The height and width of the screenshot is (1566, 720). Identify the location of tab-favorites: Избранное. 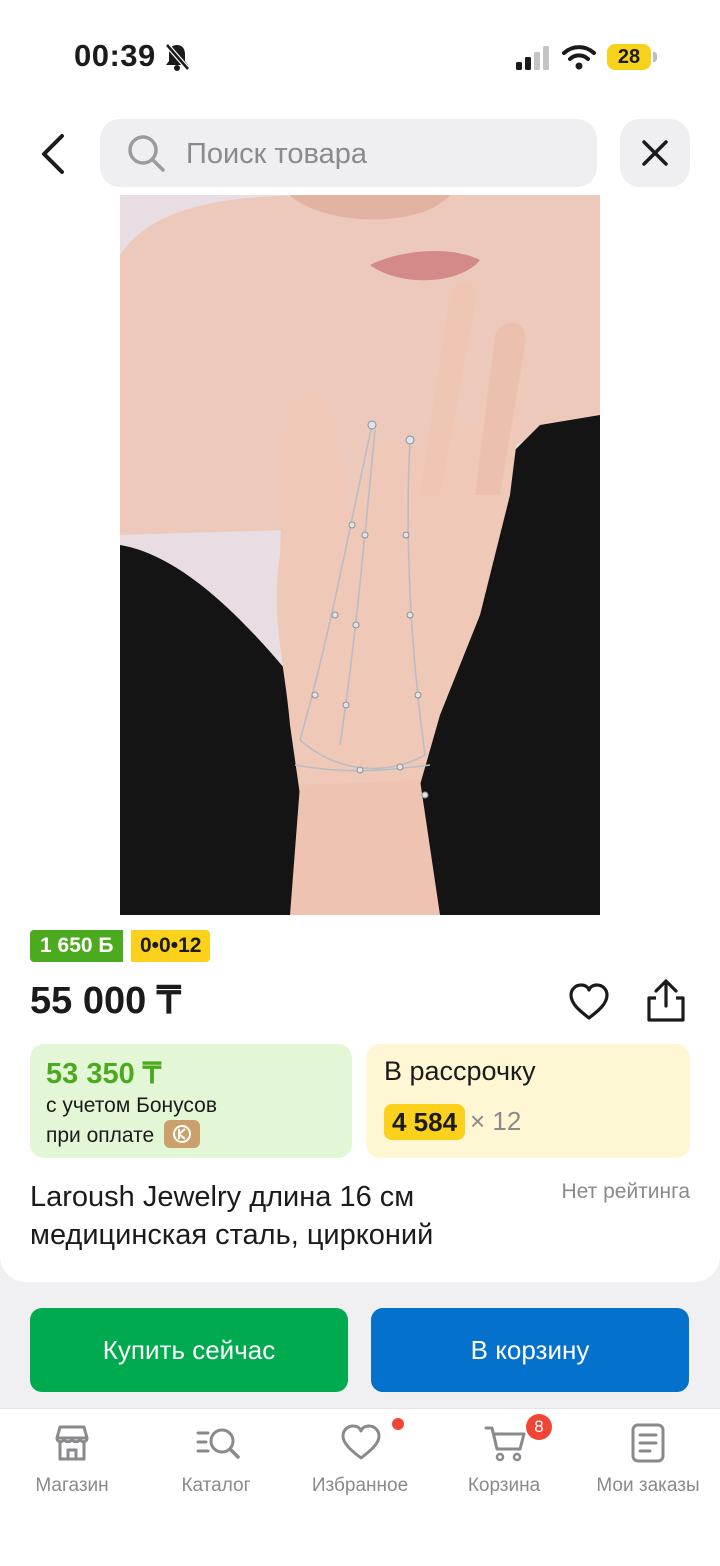
(360, 1464).